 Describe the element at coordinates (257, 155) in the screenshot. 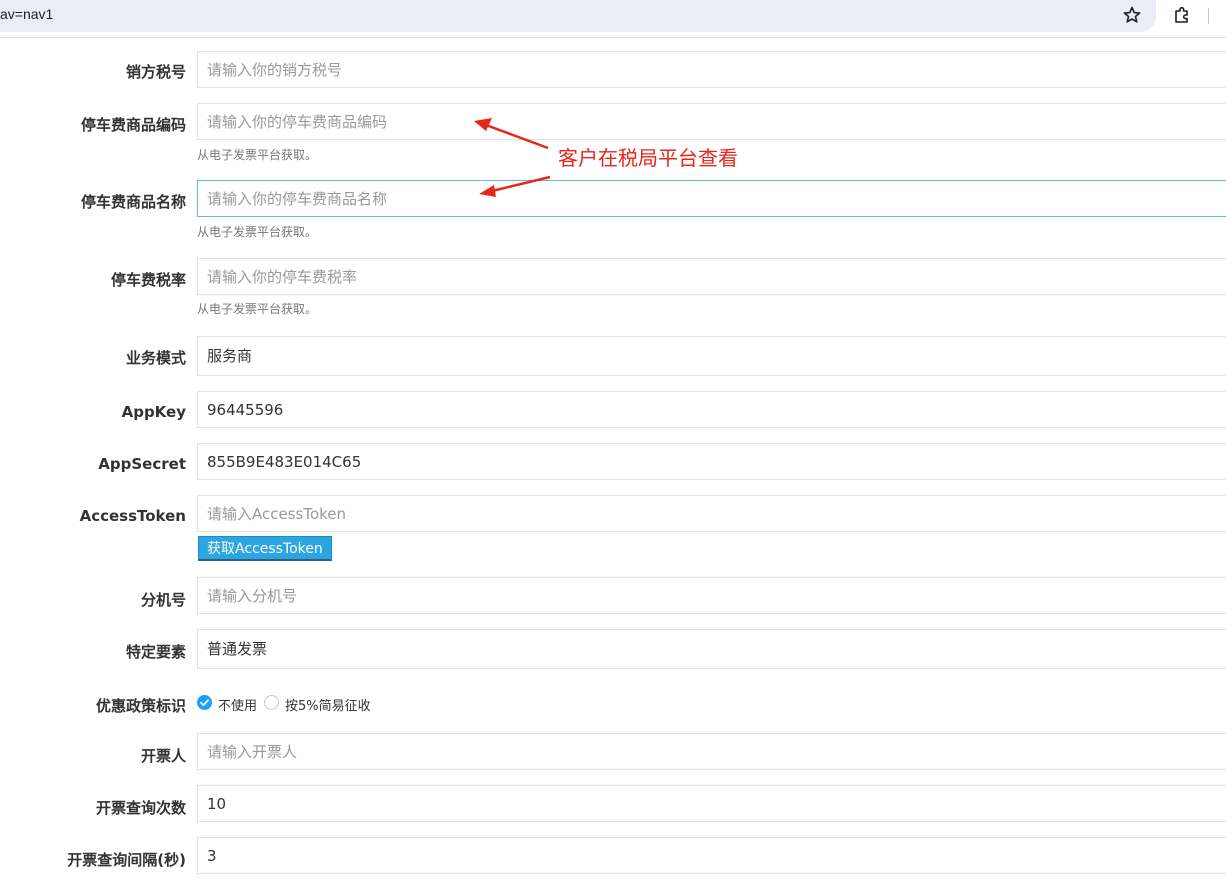

I see `product-code-hint: 从电子发票平台获取。` at that location.